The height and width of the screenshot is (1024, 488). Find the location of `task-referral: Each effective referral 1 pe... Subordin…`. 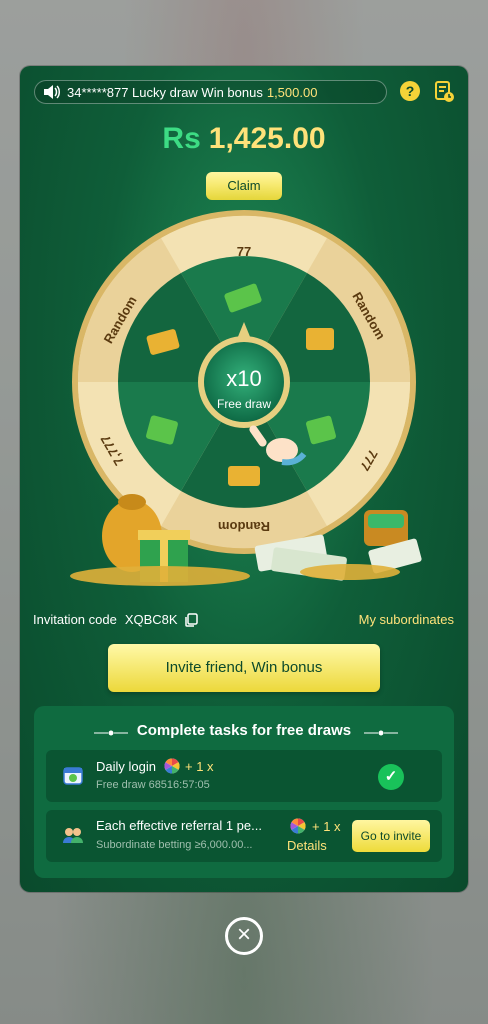

task-referral: Each effective referral 1 pe... Subordin… is located at coordinates (244, 836).